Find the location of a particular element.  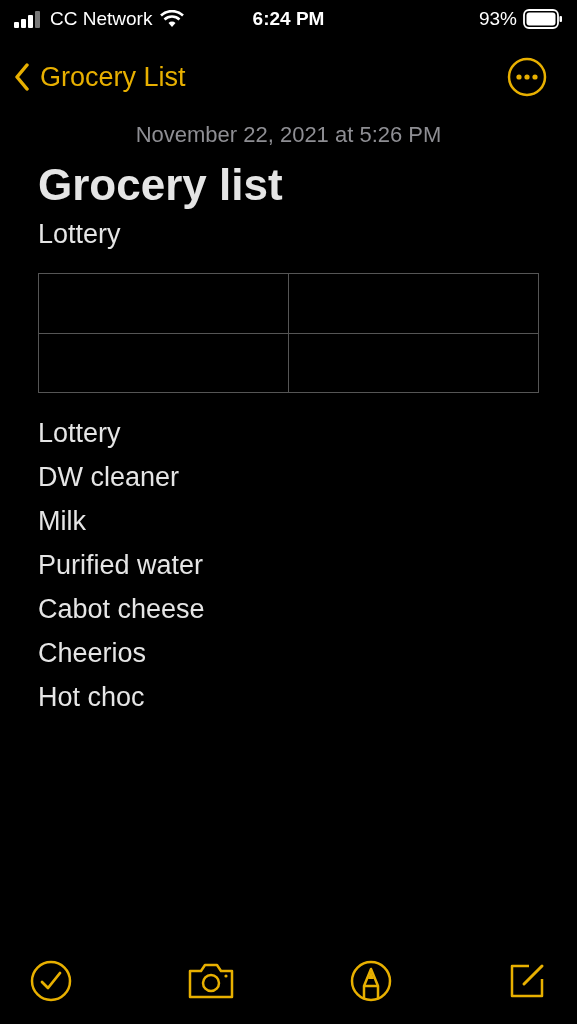

camera-icon is located at coordinates (211, 981).